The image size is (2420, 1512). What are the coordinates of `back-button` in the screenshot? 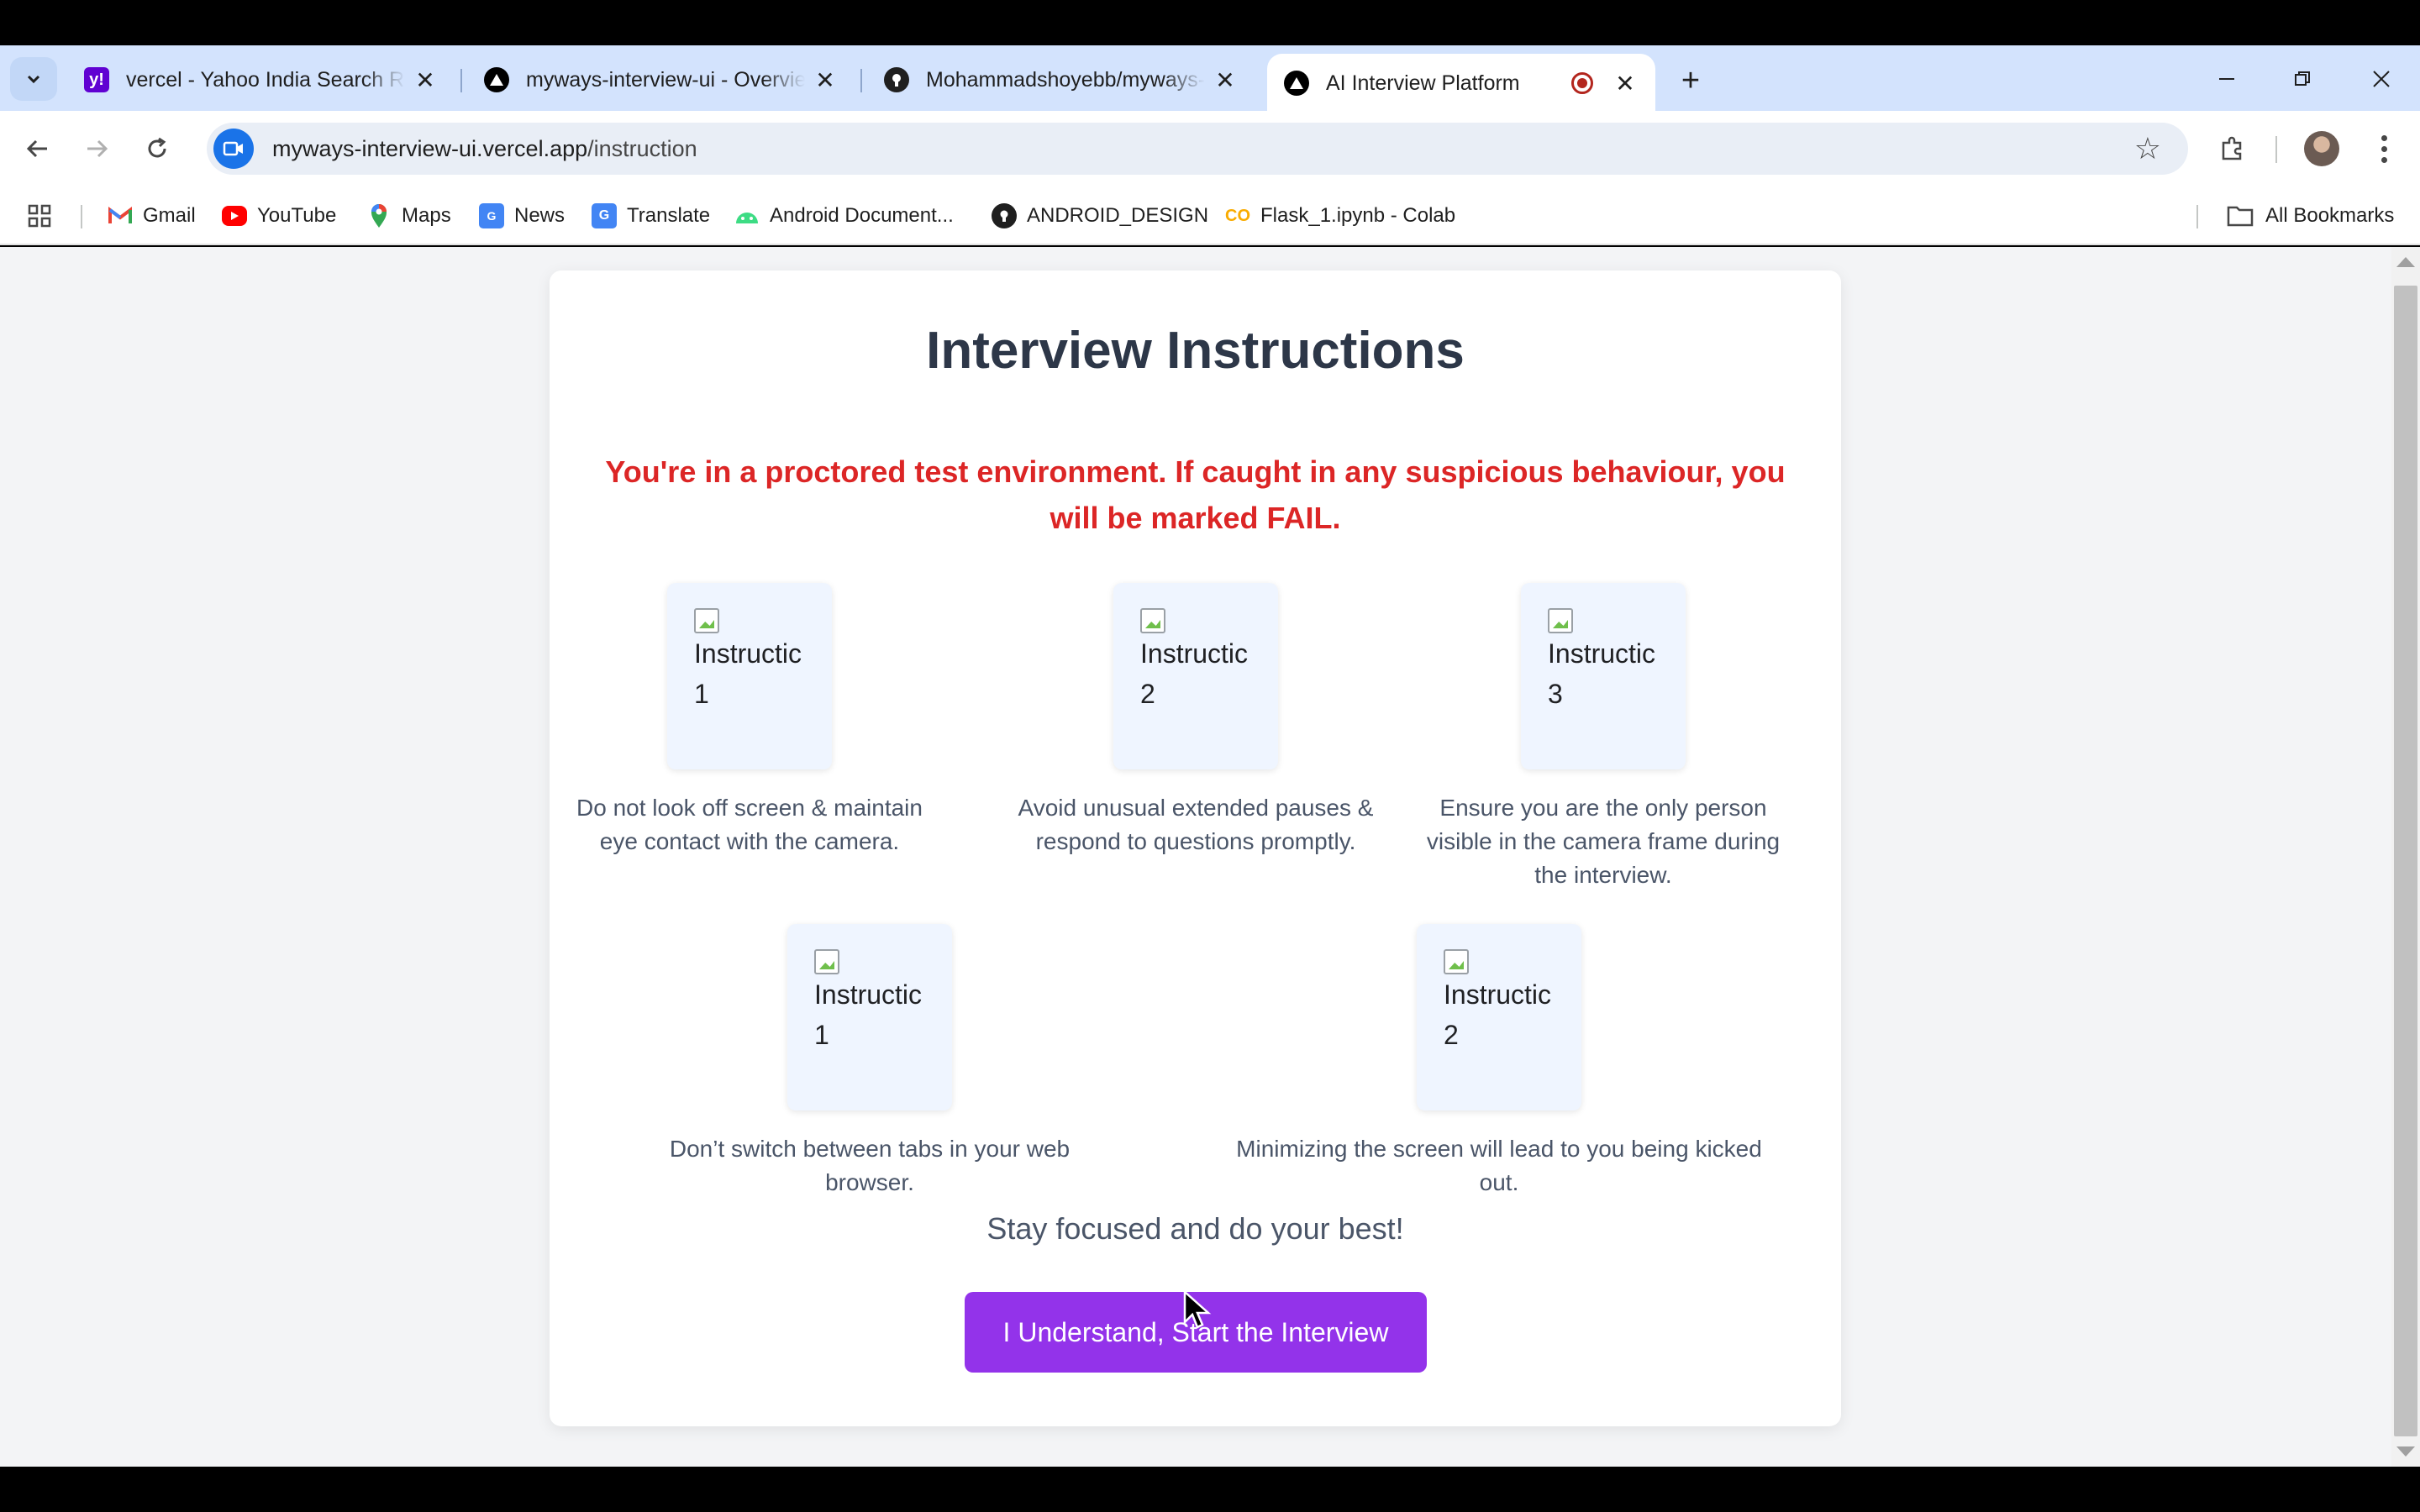 It's located at (38, 149).